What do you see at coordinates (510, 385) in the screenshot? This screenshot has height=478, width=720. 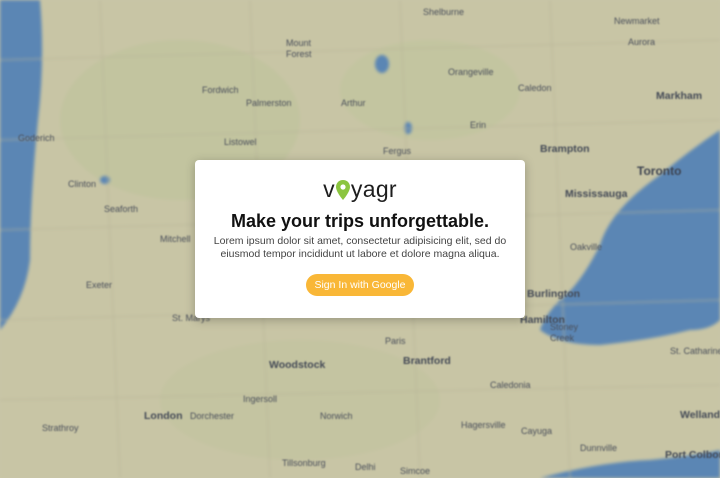 I see `map-label: Caledonia` at bounding box center [510, 385].